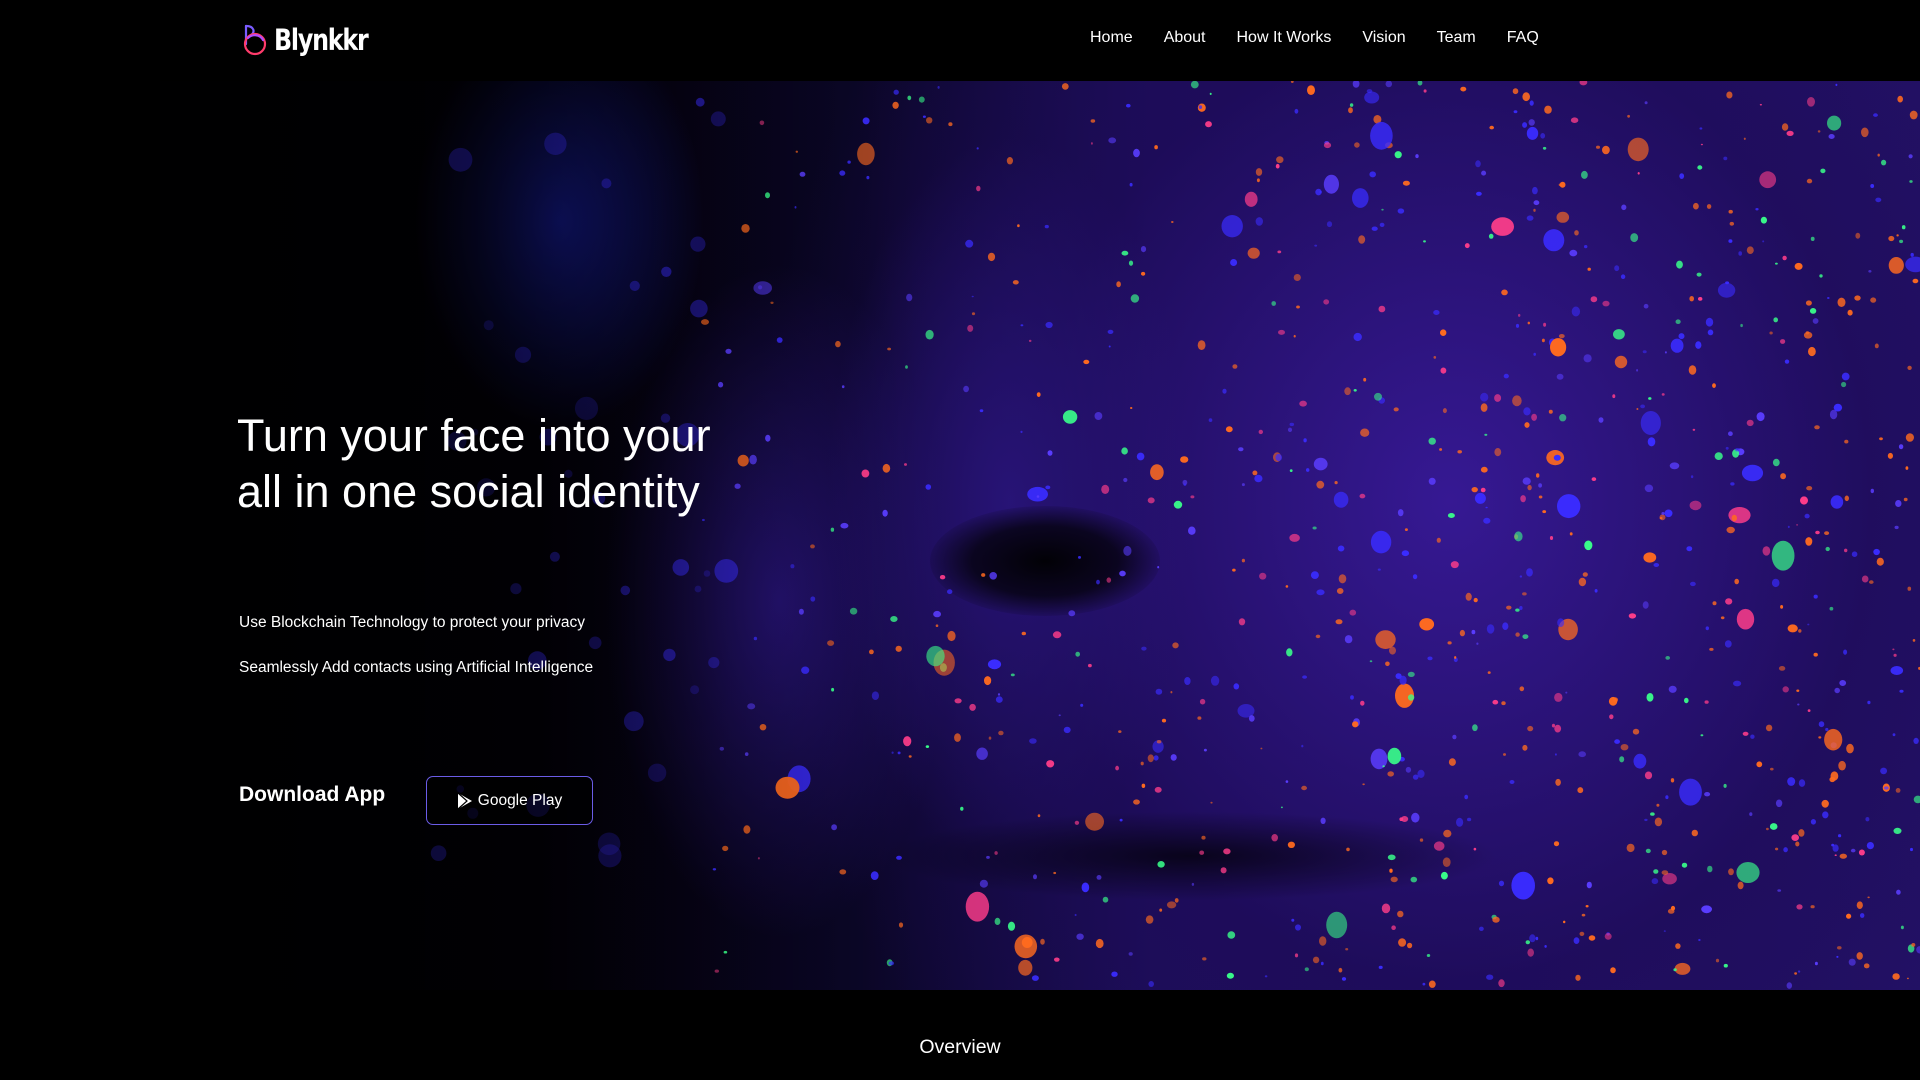  I want to click on logo-link: Blynkkr, so click(314, 40).